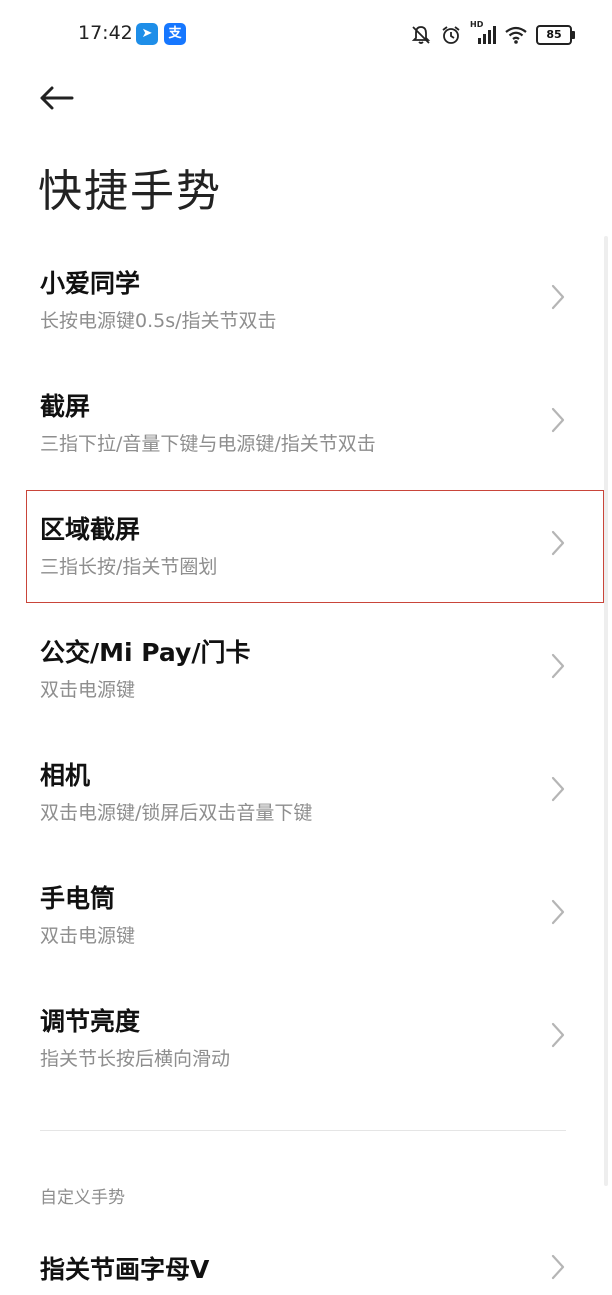 The height and width of the screenshot is (1295, 612). I want to click on list-item-partial-screenshot: 区域截屏 三指长按/指关节圈划, so click(306, 543).